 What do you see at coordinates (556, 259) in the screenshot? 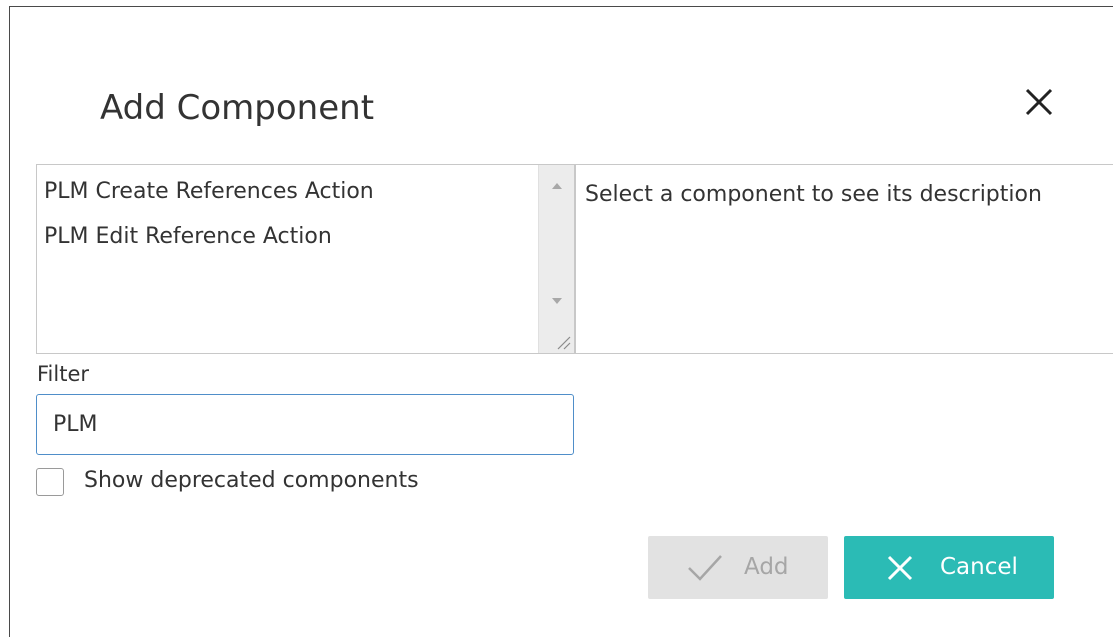
I see `list-scrollbar` at bounding box center [556, 259].